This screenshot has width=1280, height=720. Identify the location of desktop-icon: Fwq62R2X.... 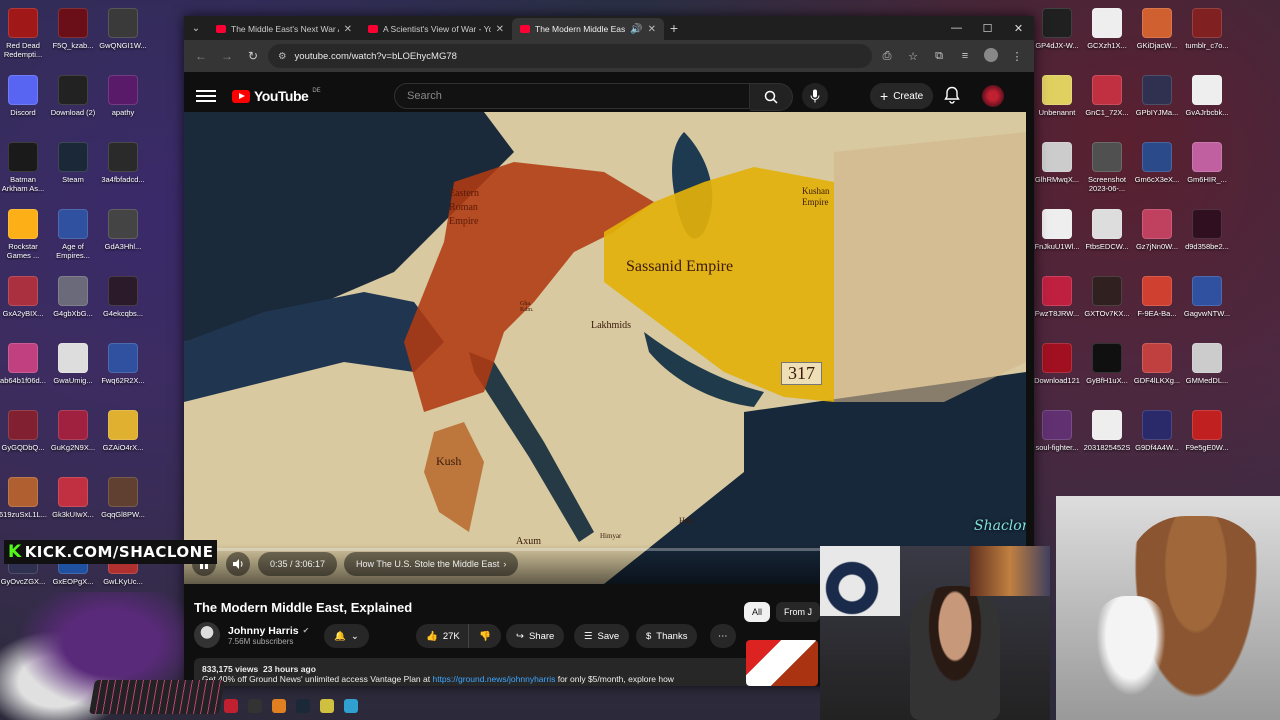
(123, 370).